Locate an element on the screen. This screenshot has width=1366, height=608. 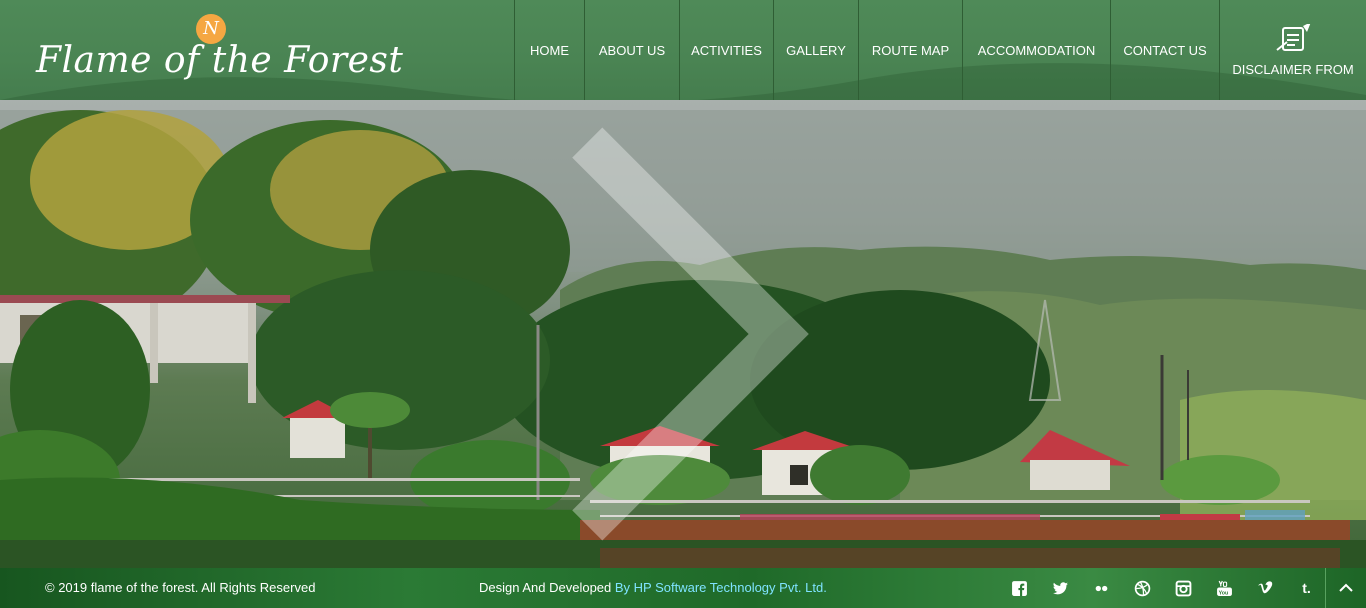
social-links: You t. is located at coordinates (1163, 588).